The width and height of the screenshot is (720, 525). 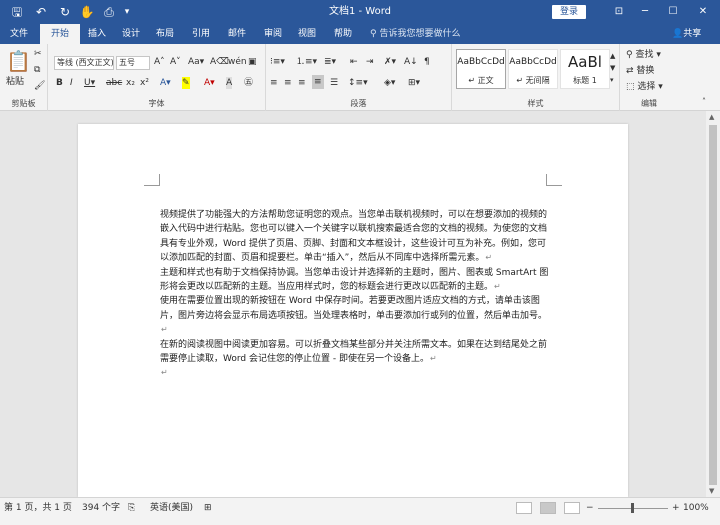 What do you see at coordinates (678, 34) in the screenshot?
I see `person-icon: 👤` at bounding box center [678, 34].